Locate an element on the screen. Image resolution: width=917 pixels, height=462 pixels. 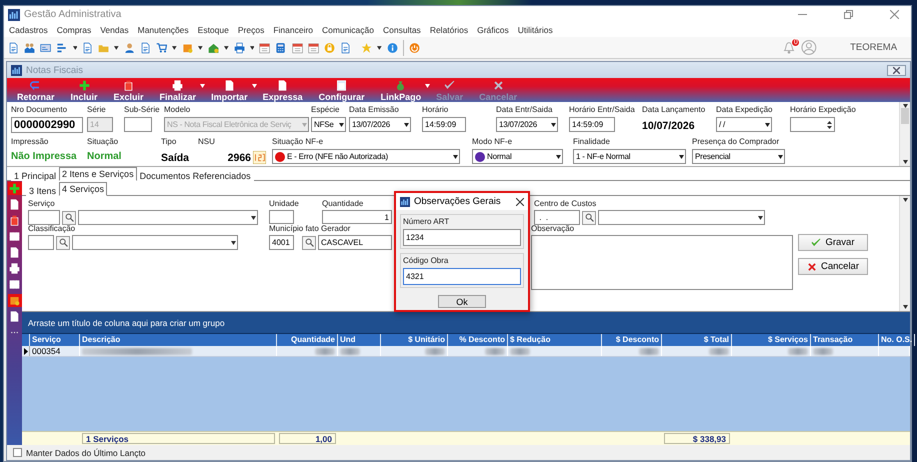
ok-button: Ok is located at coordinates (462, 301).